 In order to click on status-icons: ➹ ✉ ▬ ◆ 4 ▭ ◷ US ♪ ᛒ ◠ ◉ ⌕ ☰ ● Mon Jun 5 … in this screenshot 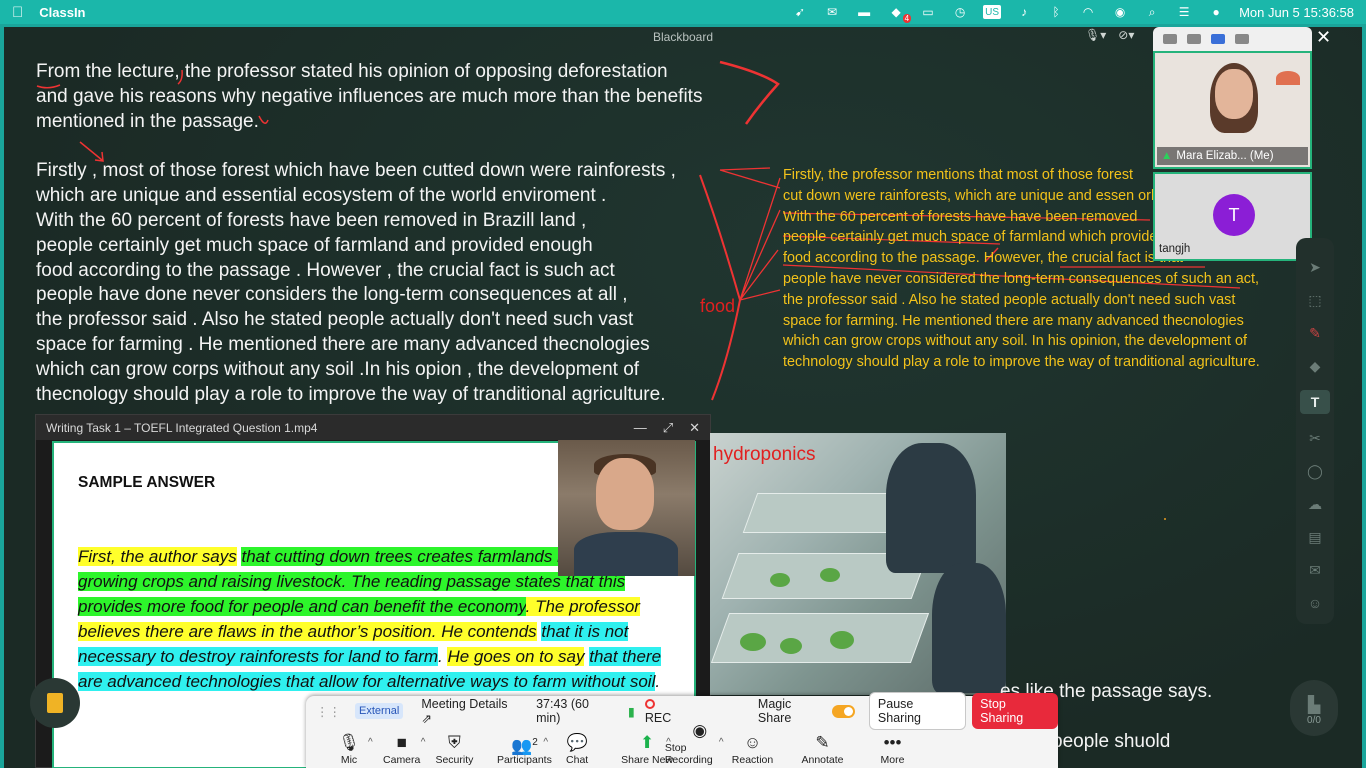, I will do `click(1072, 14)`.